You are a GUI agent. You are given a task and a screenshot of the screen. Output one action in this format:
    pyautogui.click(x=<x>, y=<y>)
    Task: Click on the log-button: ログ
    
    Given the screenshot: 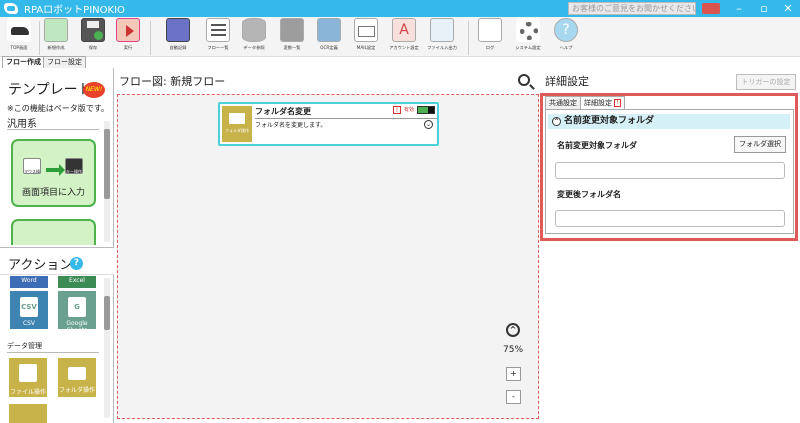 What is the action you would take?
    pyautogui.click(x=490, y=34)
    